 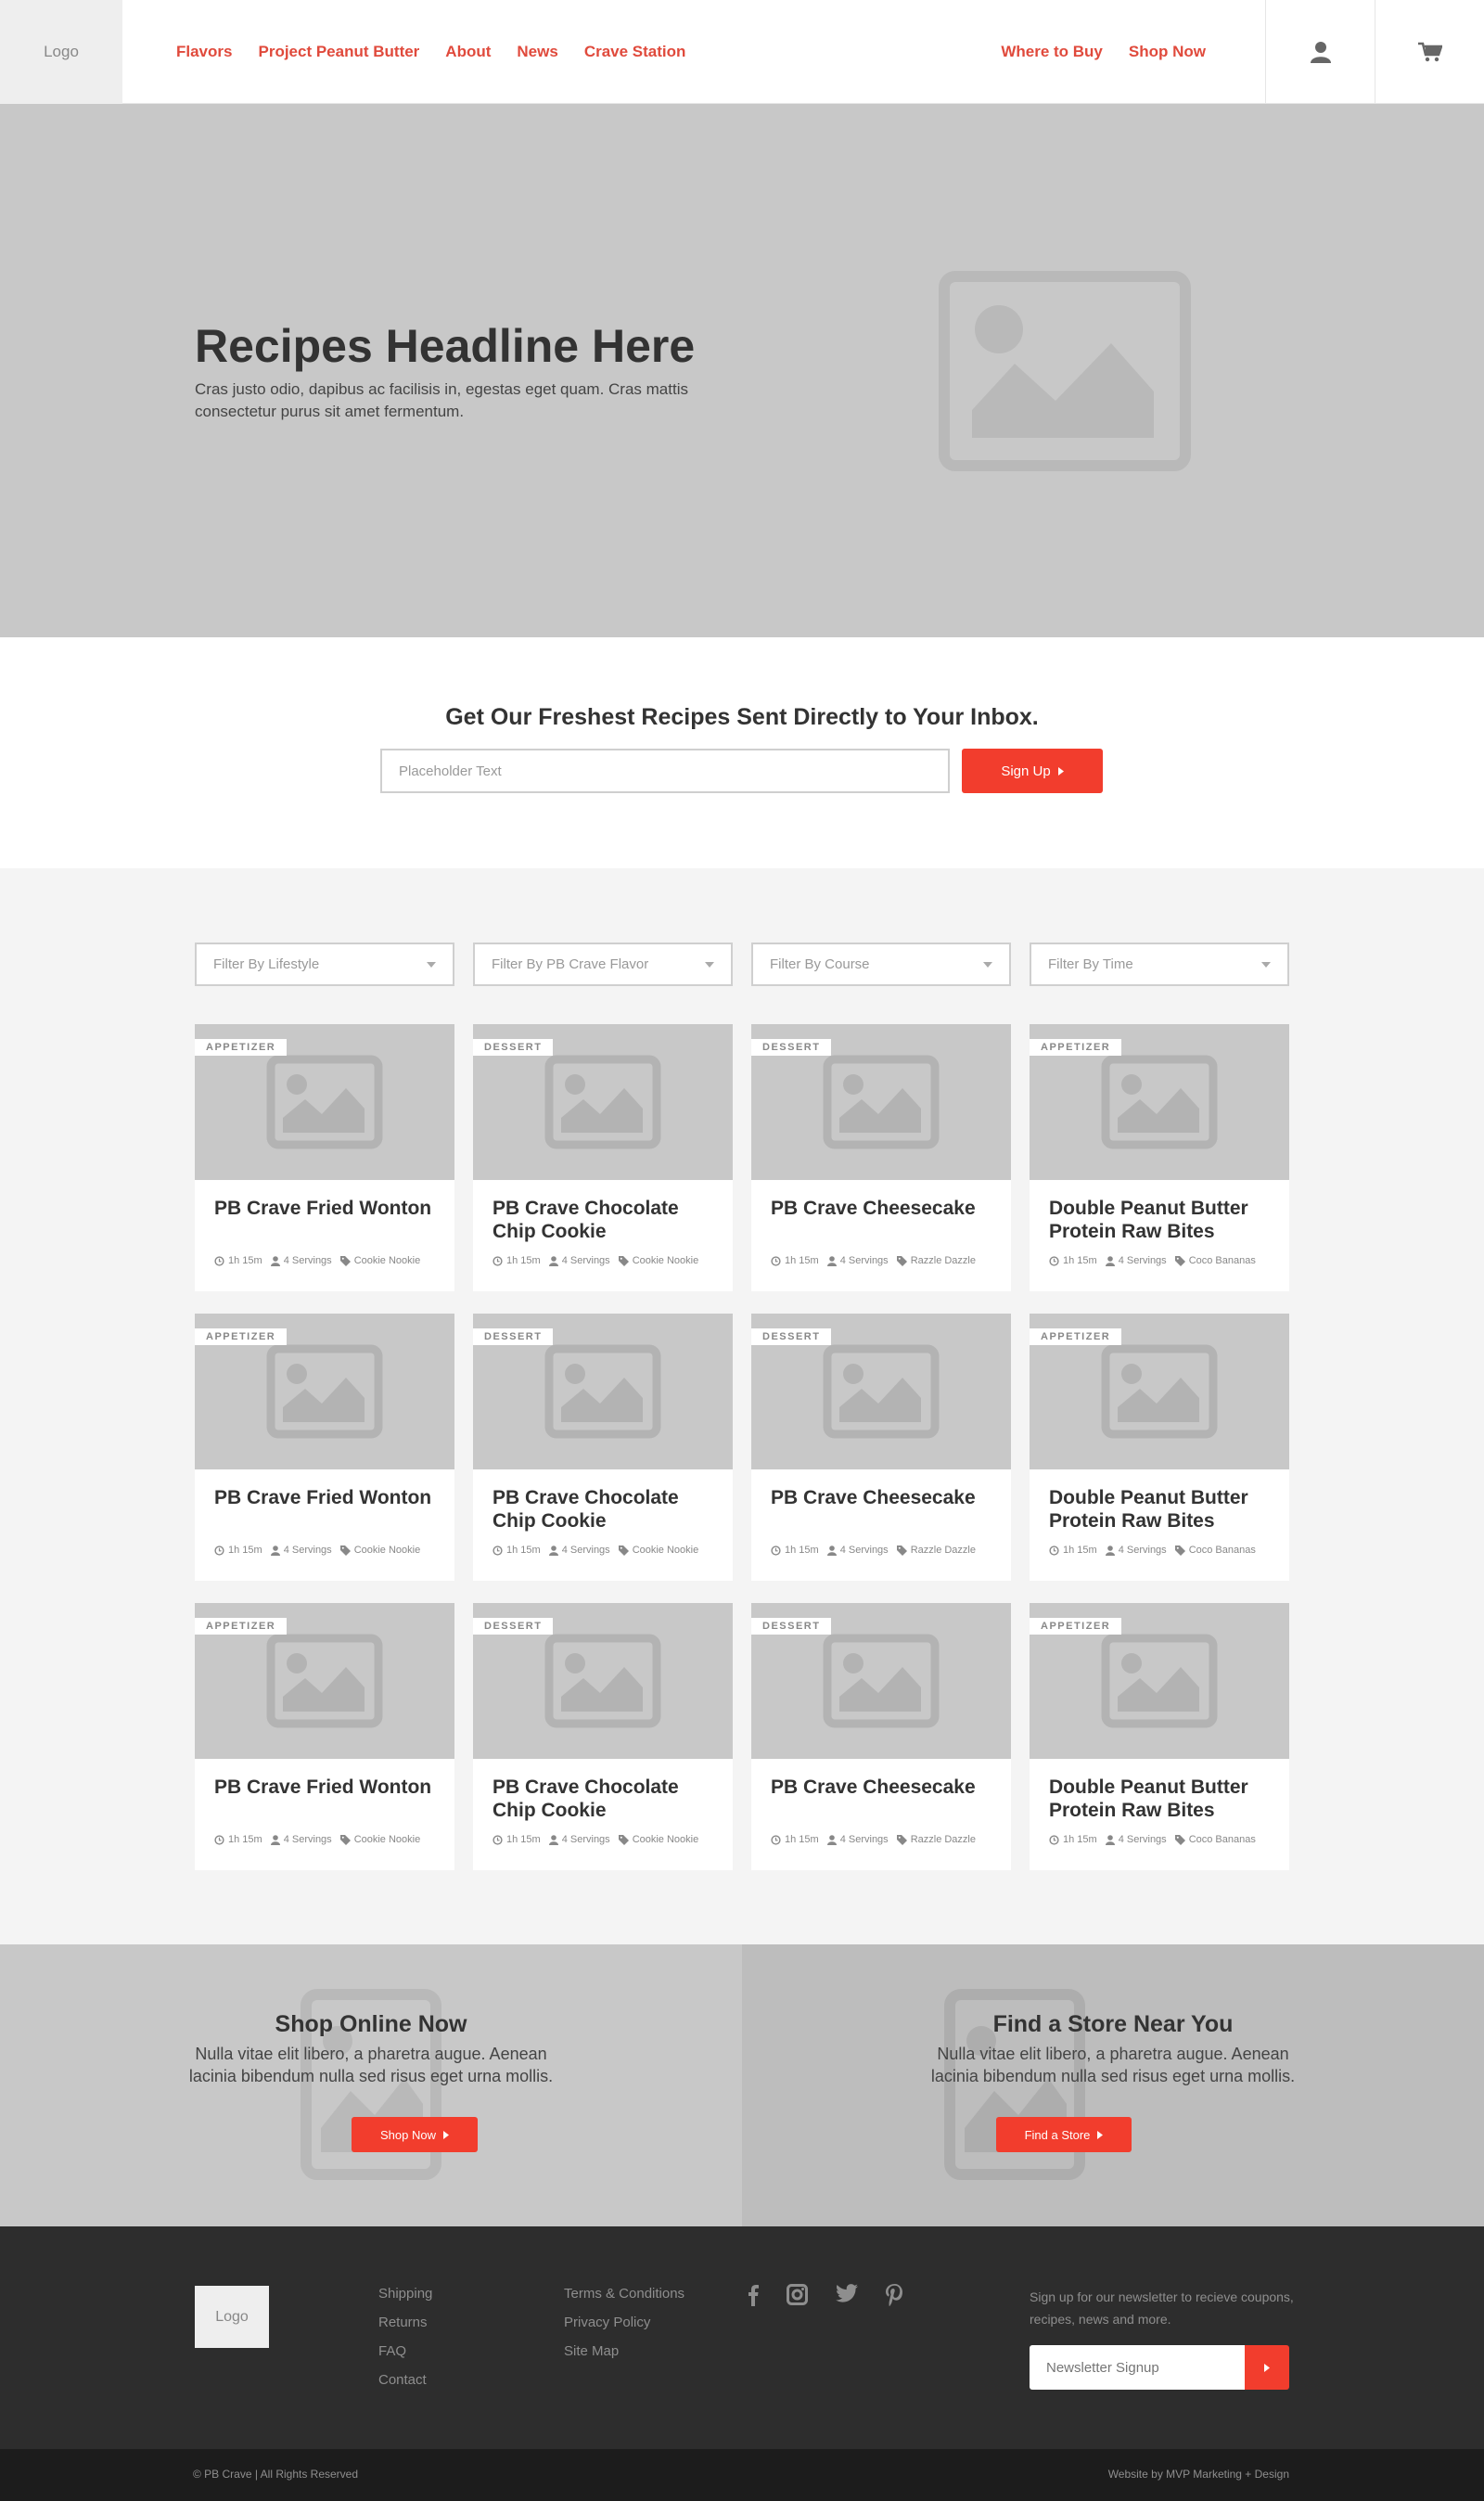 What do you see at coordinates (1148, 1798) in the screenshot?
I see `recipe-title: Double Peanut Butter Protein Raw Bites` at bounding box center [1148, 1798].